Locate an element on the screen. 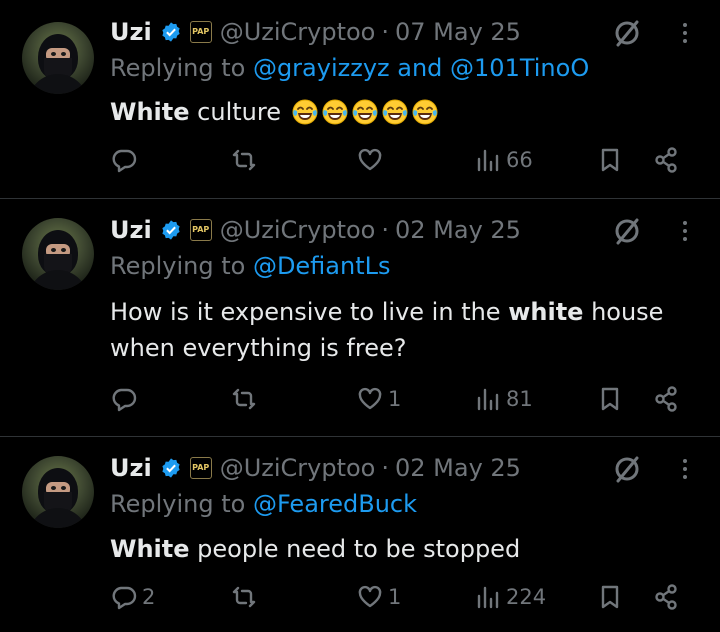 Image resolution: width=720 pixels, height=632 pixels. like-button is located at coordinates (372, 160).